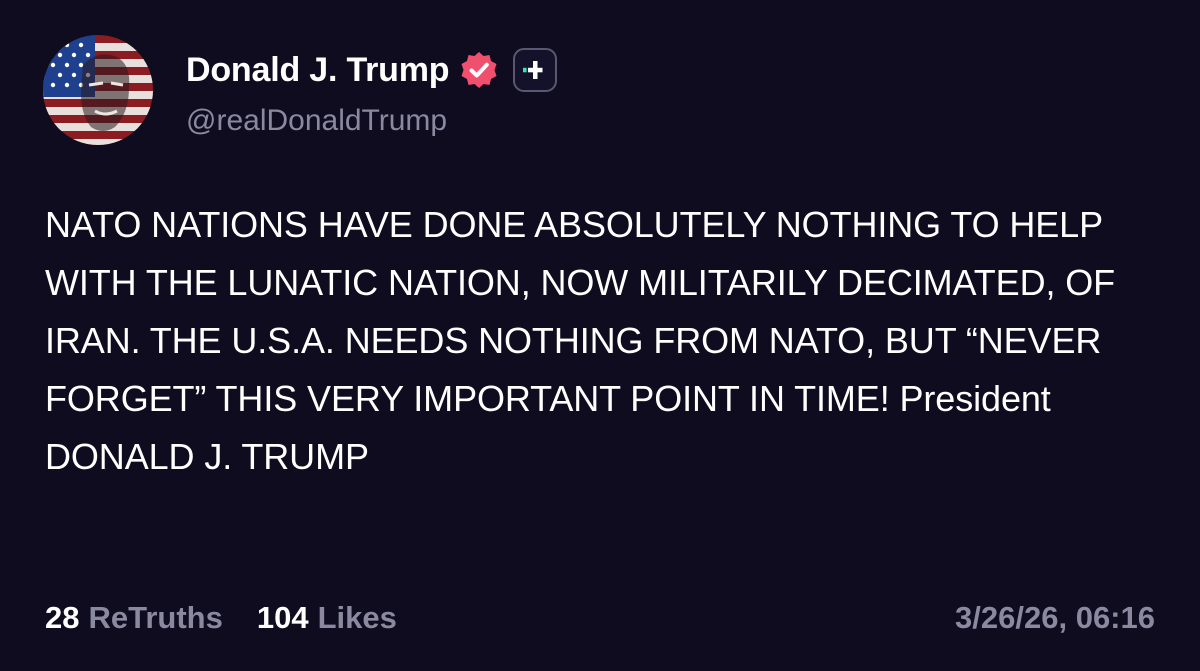  What do you see at coordinates (535, 70) in the screenshot?
I see `truth-plus-icon` at bounding box center [535, 70].